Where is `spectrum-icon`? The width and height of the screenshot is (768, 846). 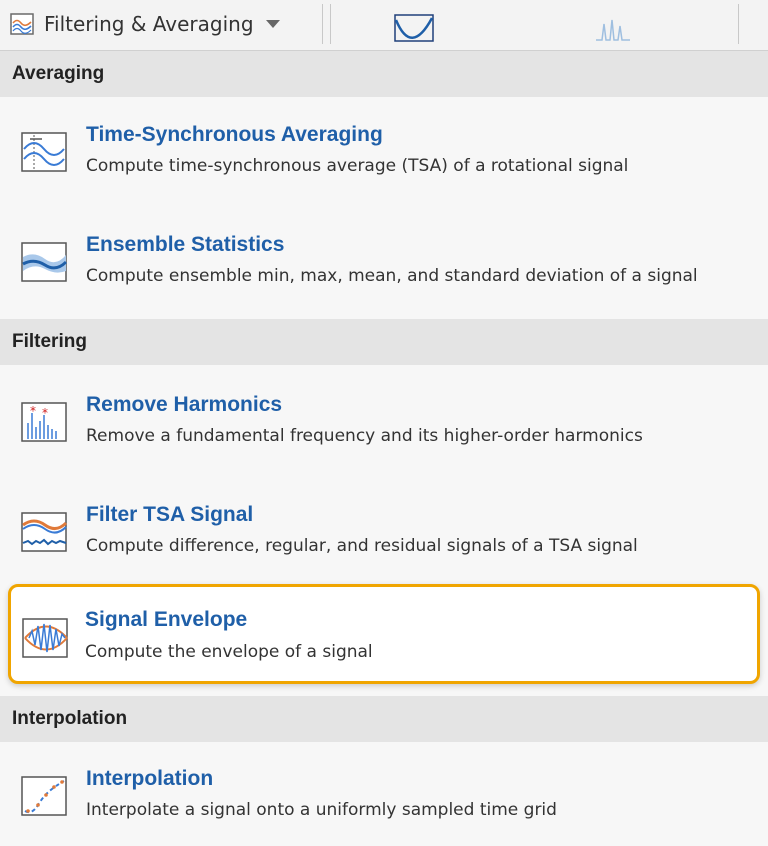
spectrum-icon is located at coordinates (614, 28).